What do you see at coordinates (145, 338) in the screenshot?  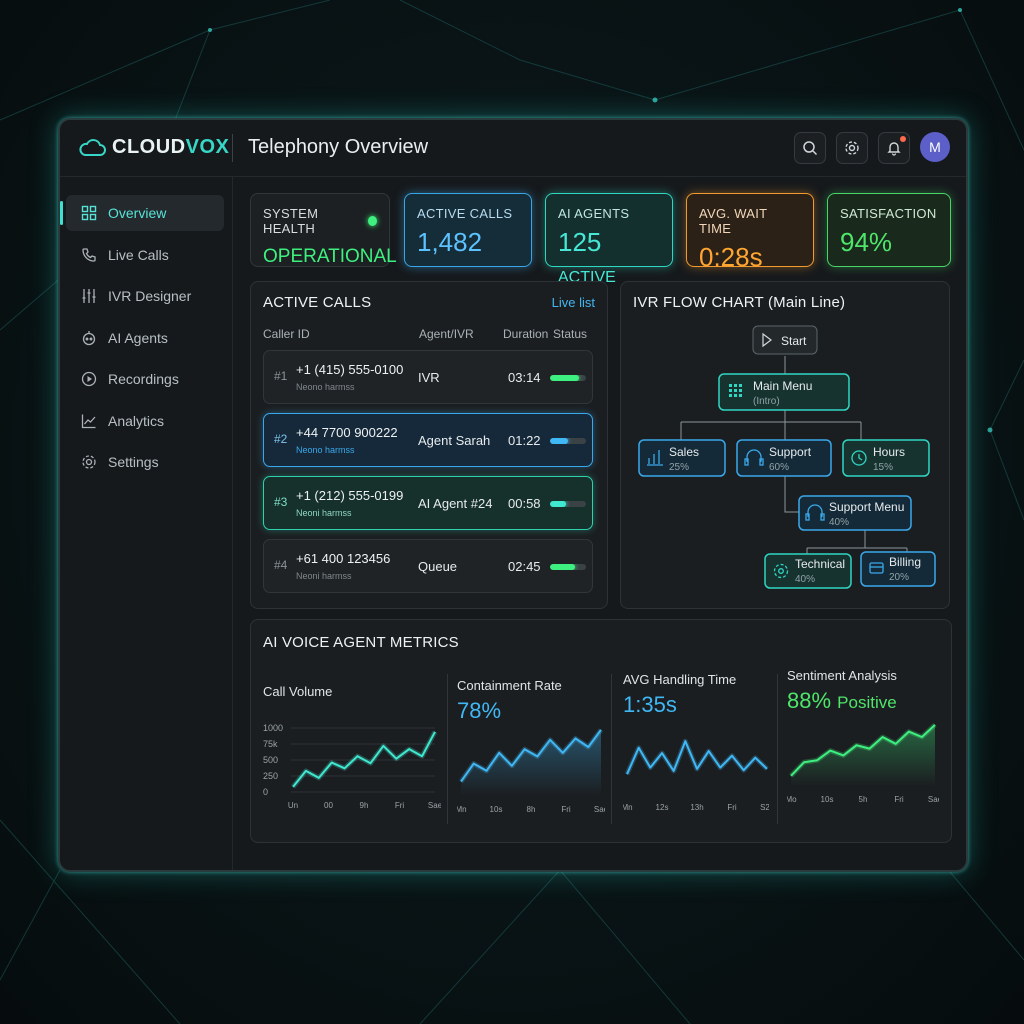 I see `sidebar-item-ai-agents: AI Agents` at bounding box center [145, 338].